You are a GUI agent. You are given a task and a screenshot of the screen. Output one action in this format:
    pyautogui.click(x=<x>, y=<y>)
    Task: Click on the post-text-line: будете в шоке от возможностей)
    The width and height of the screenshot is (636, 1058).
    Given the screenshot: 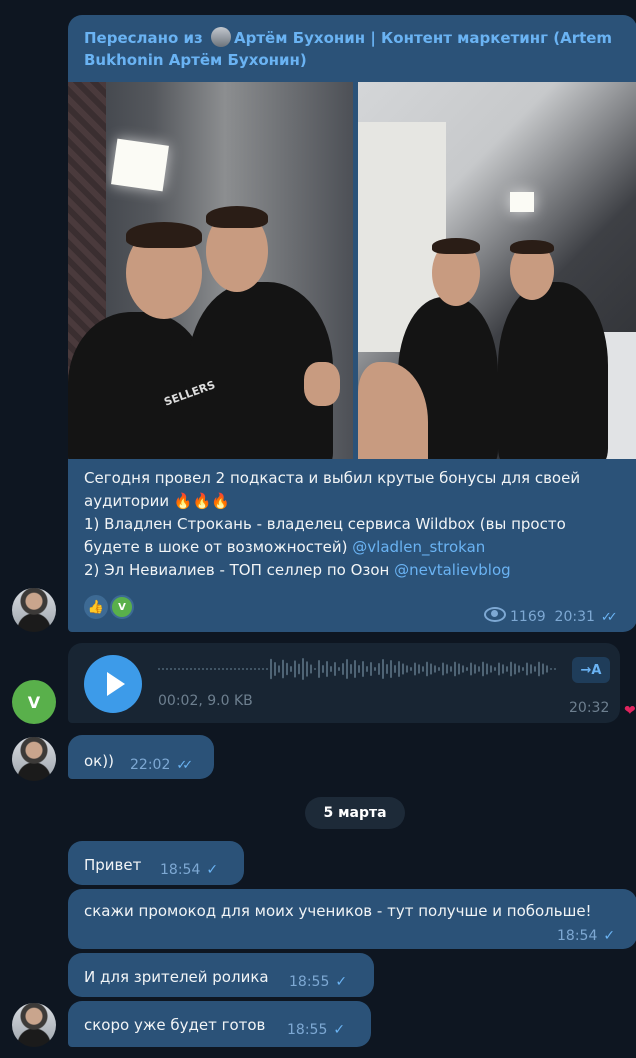 What is the action you would take?
    pyautogui.click(x=216, y=547)
    